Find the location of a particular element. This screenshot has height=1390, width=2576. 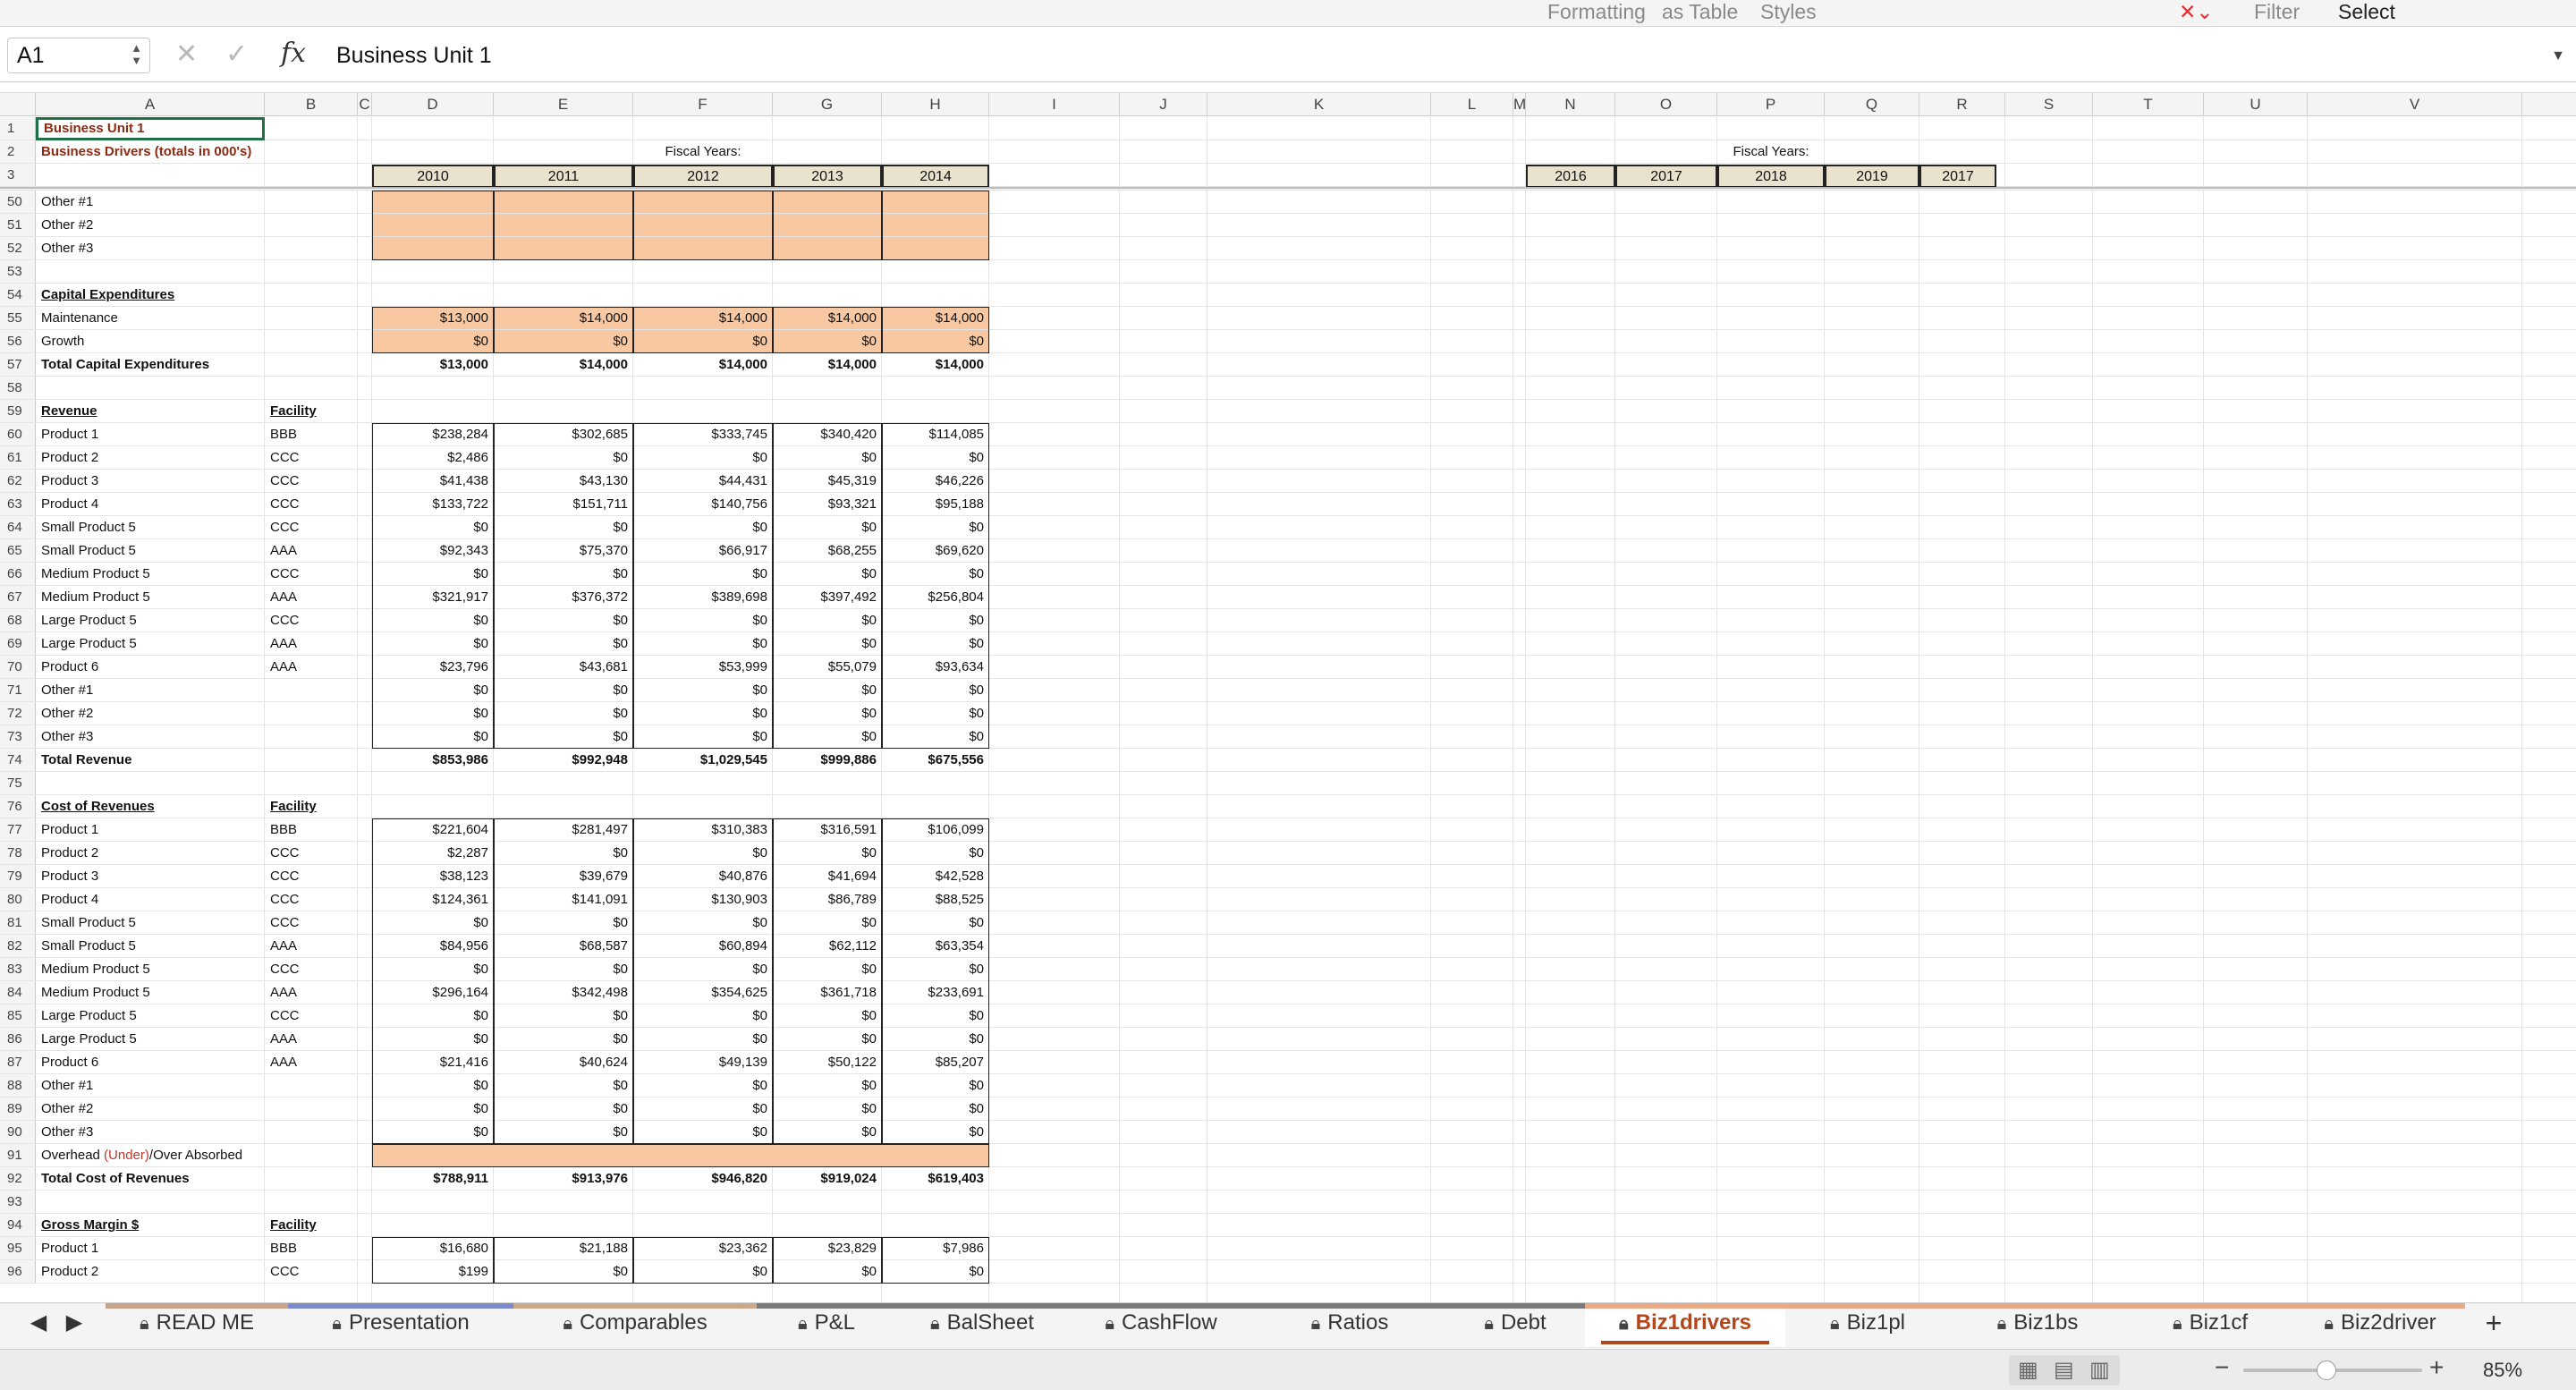

value-cell: $946,820 is located at coordinates (703, 1178).